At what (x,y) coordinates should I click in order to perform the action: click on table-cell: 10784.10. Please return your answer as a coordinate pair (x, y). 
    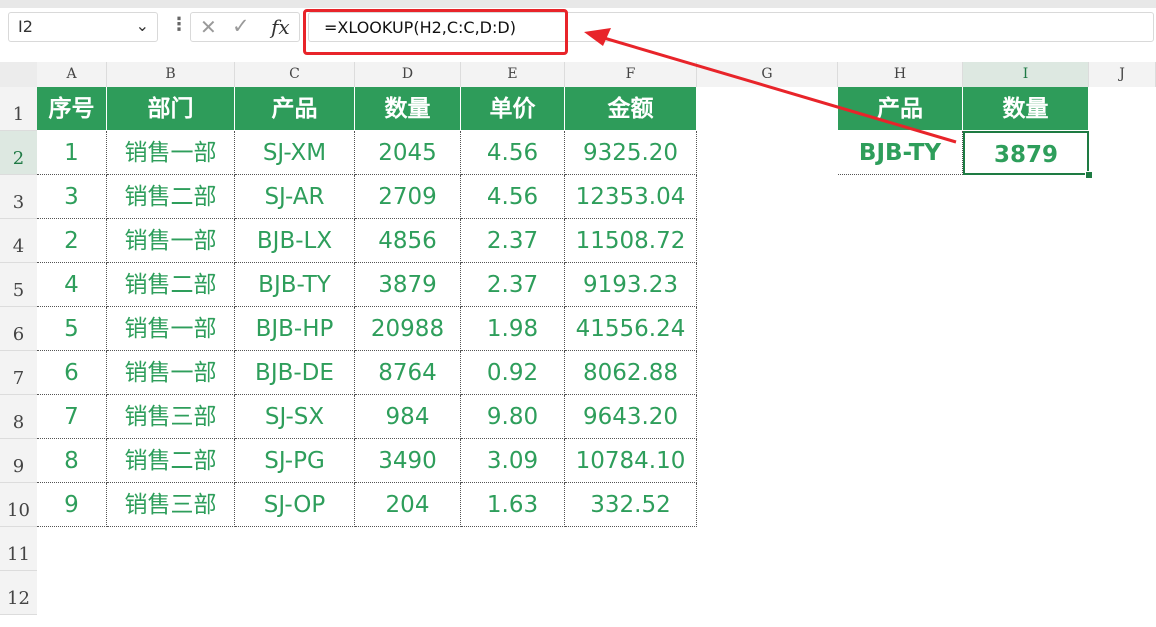
    Looking at the image, I should click on (631, 461).